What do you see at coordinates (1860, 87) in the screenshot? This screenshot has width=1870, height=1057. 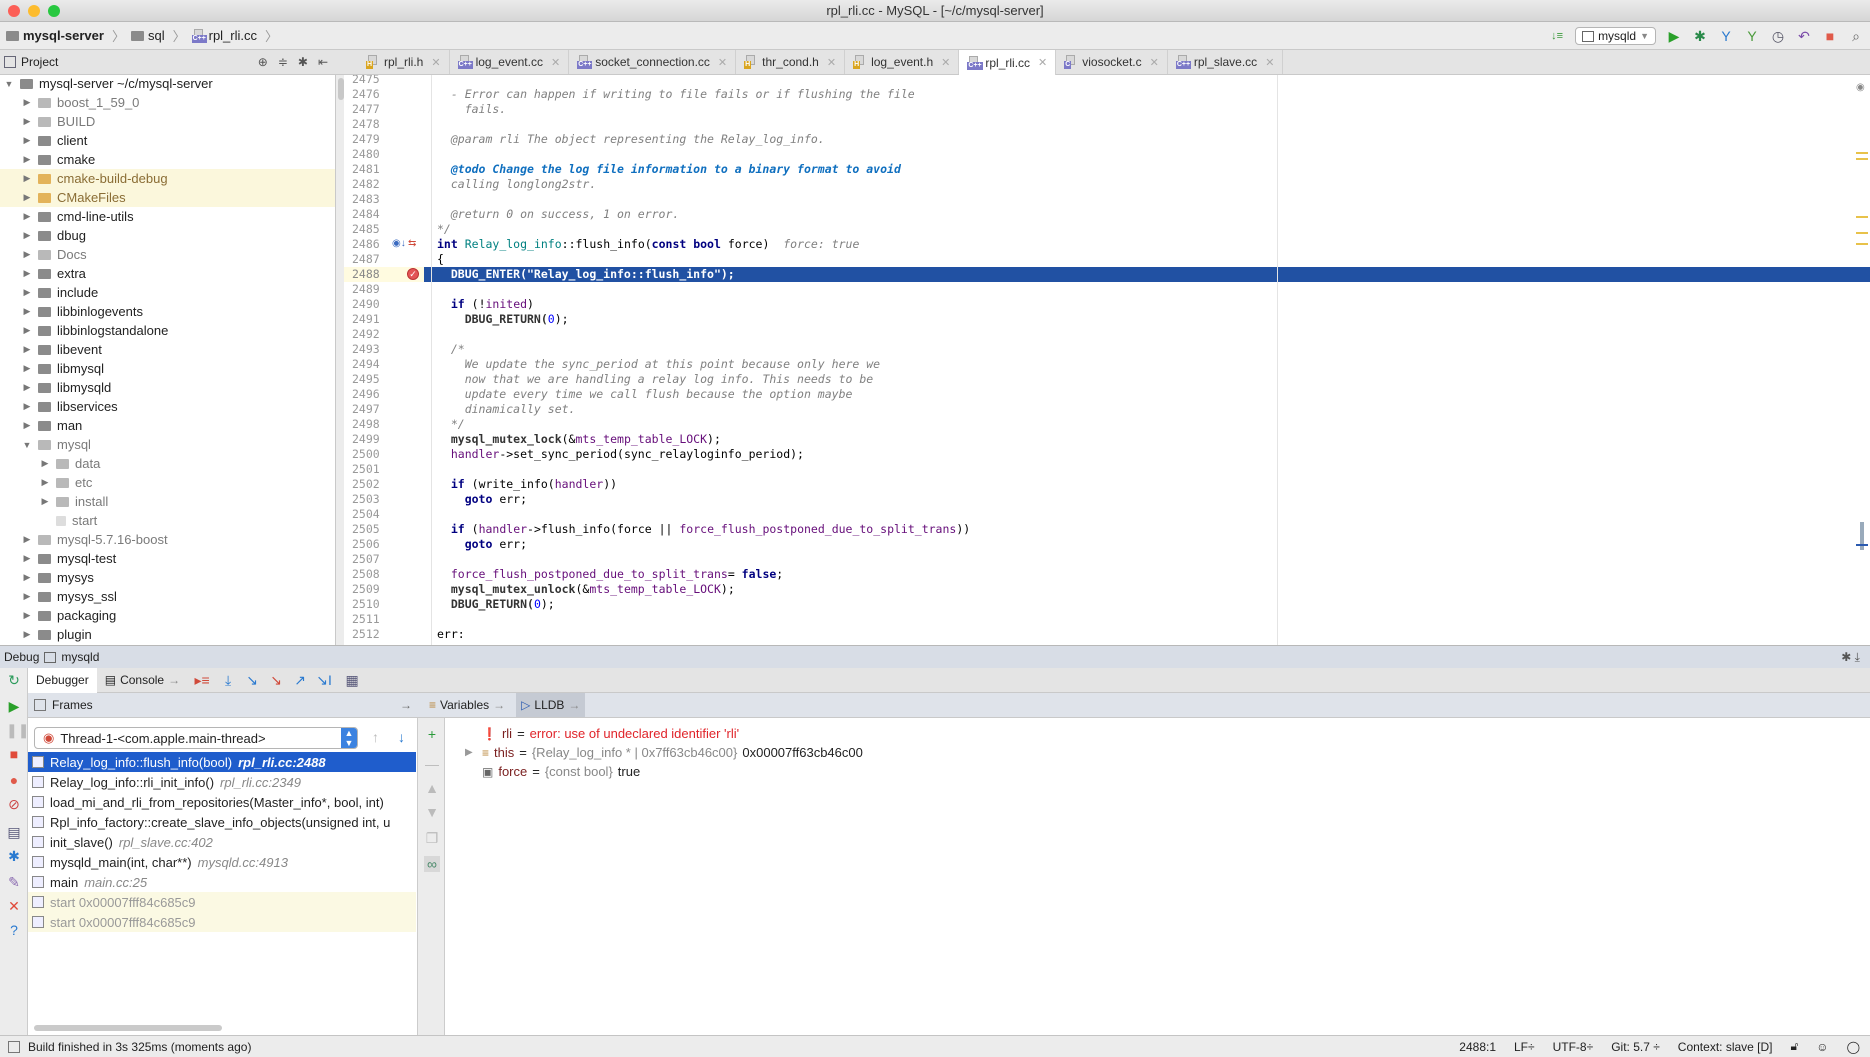 I see `inspection-eye-icon: ◉` at bounding box center [1860, 87].